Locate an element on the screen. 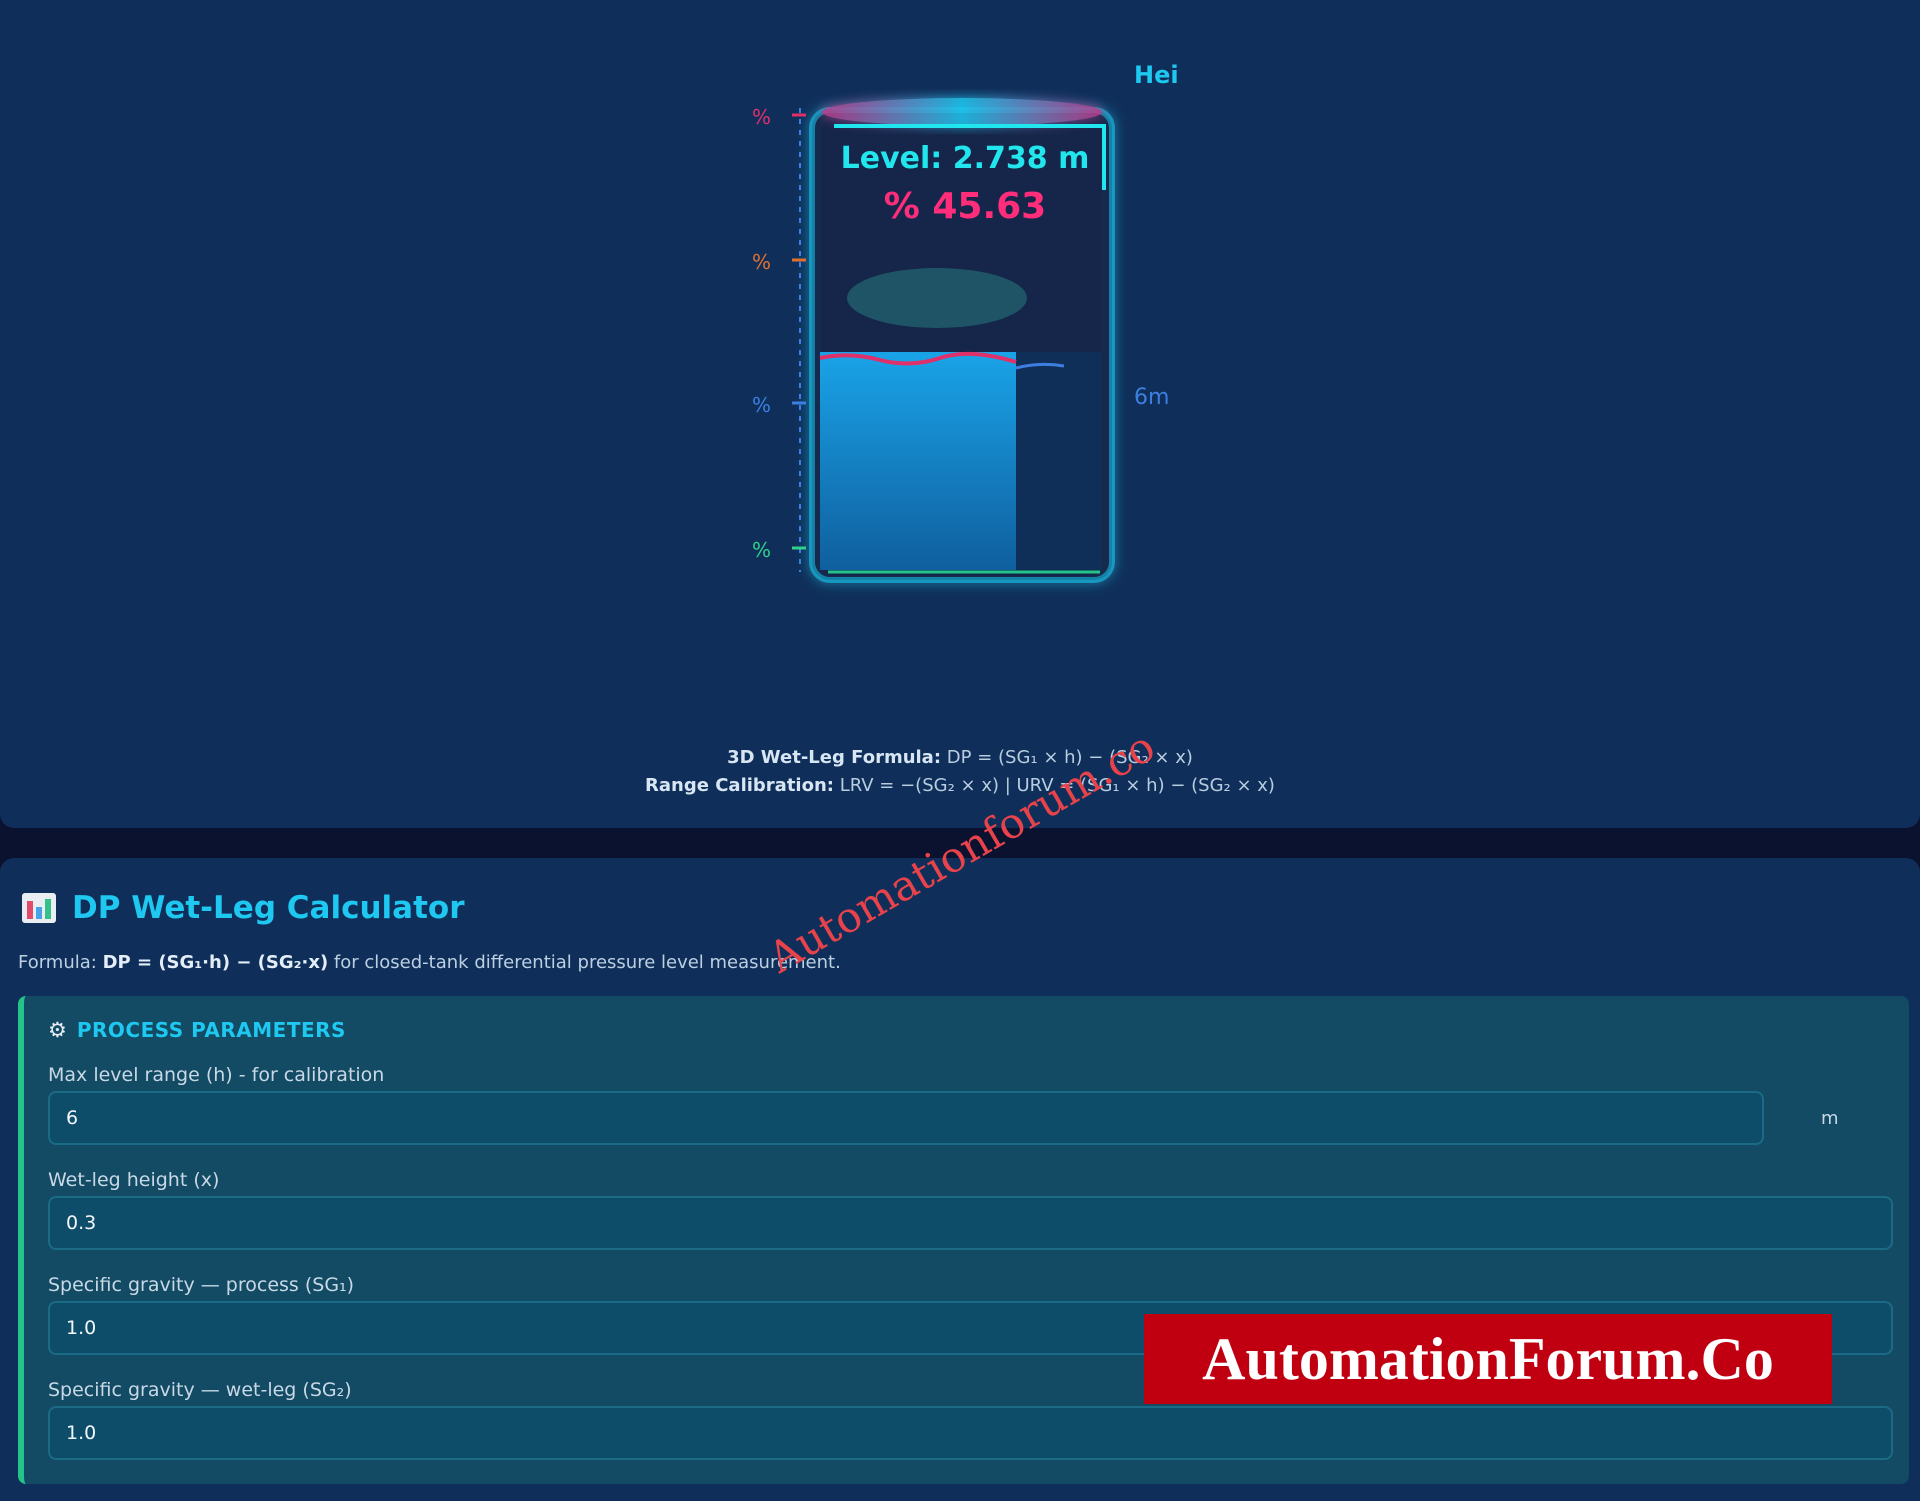  max-level-range-unit: m is located at coordinates (1830, 1118).